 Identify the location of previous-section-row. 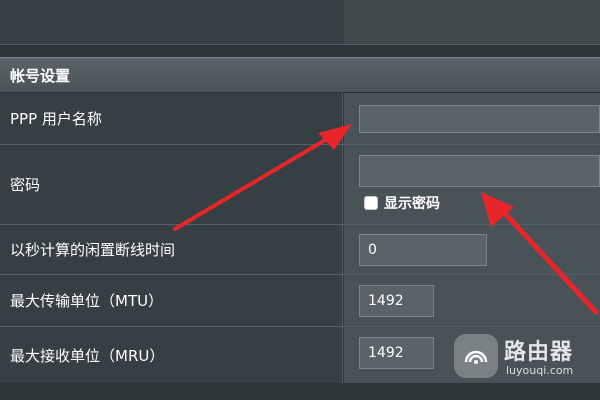
(300, 22).